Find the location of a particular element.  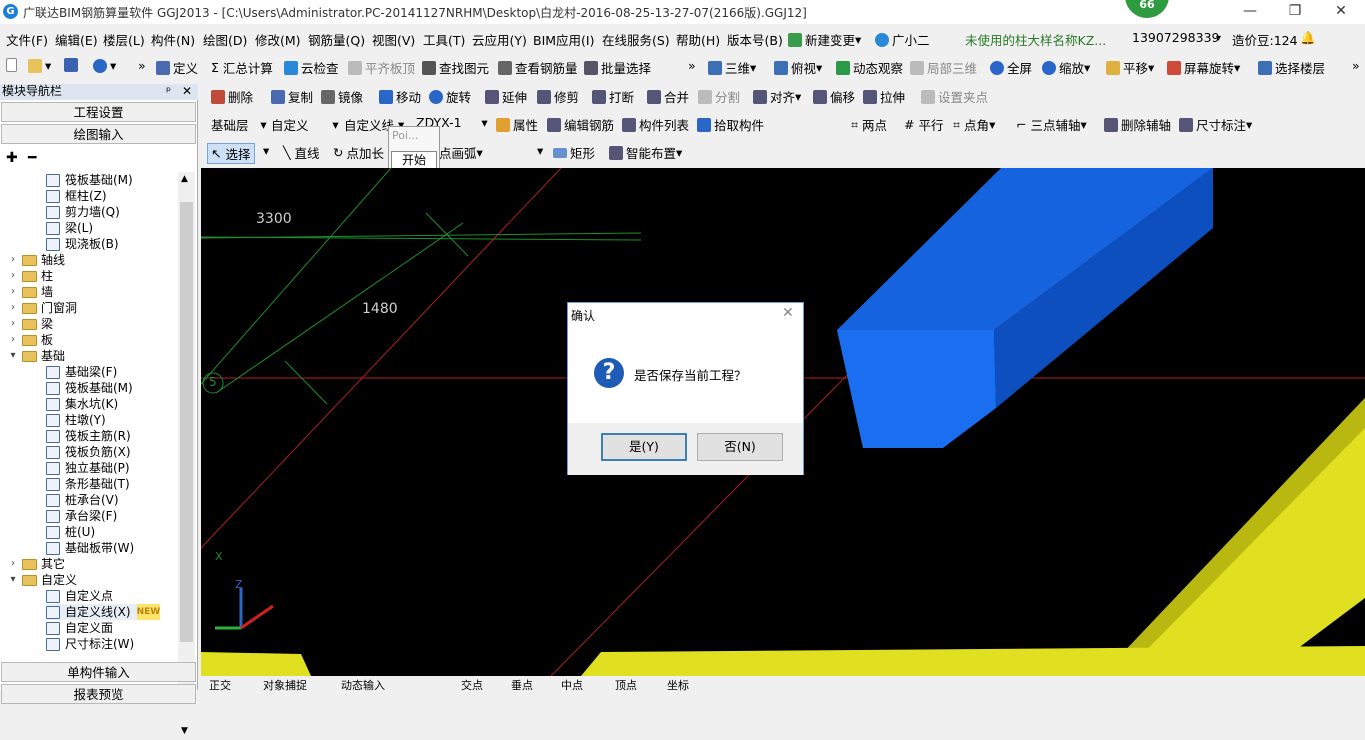

trim-button: 修剪 is located at coordinates (558, 96).